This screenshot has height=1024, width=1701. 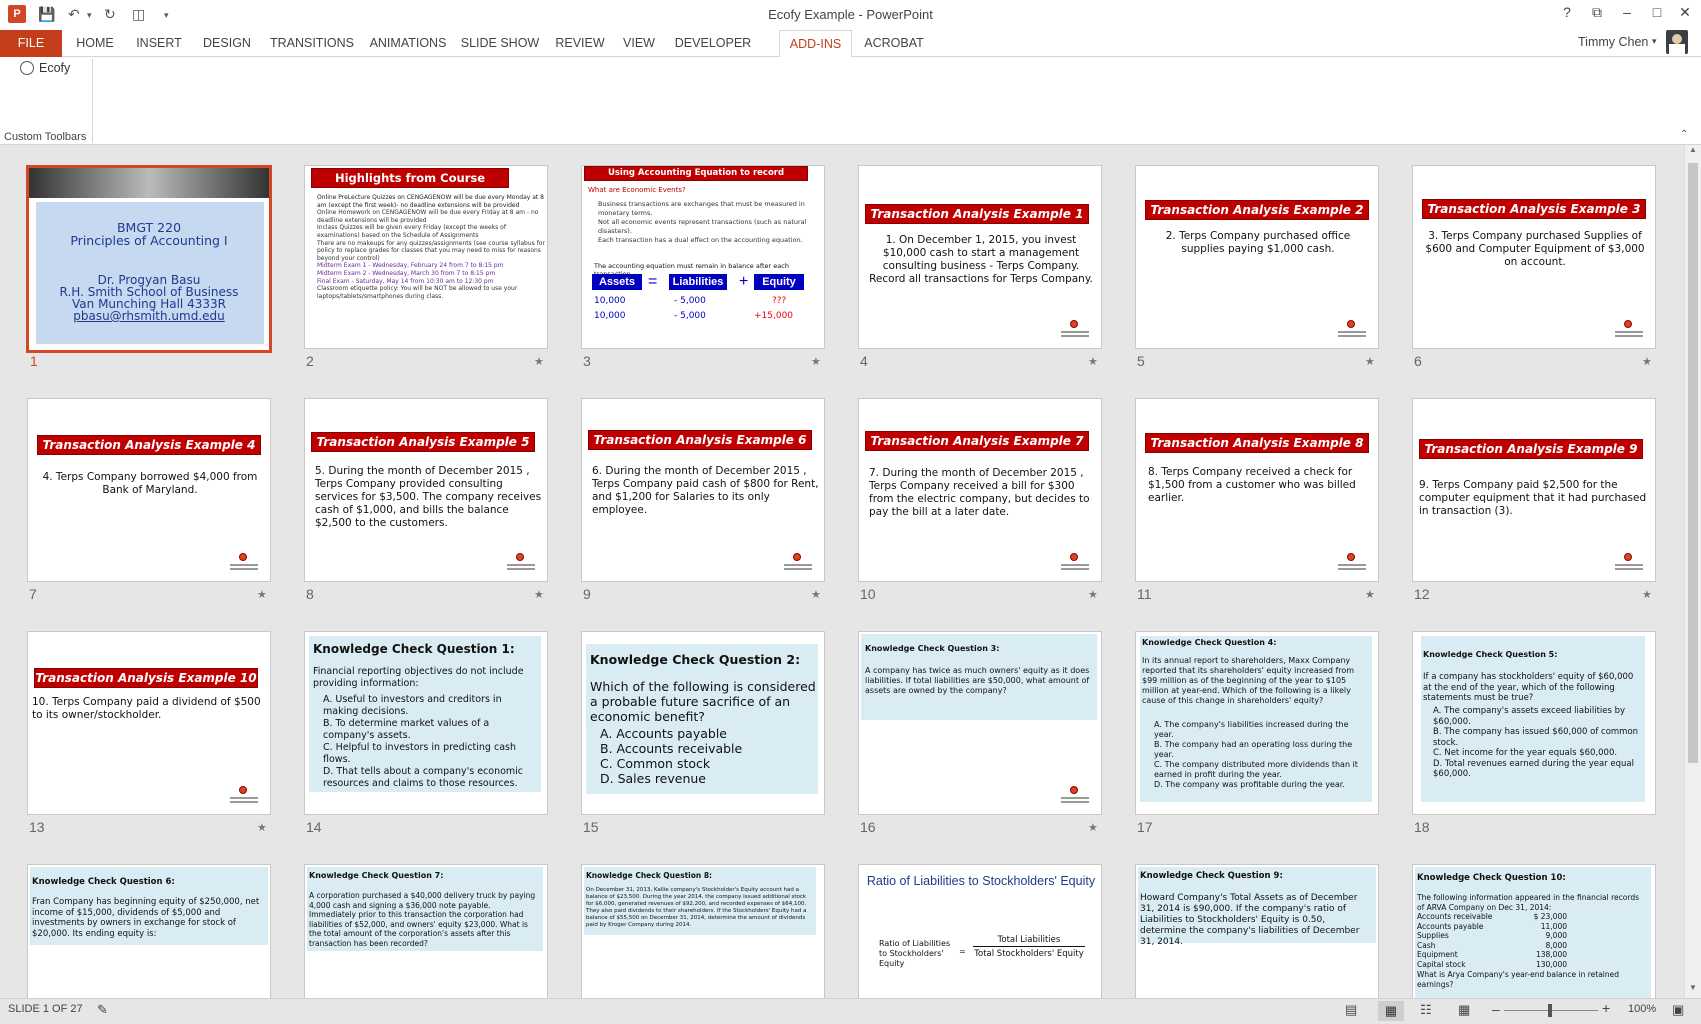 What do you see at coordinates (1144, 594) in the screenshot?
I see `slide-number: 11` at bounding box center [1144, 594].